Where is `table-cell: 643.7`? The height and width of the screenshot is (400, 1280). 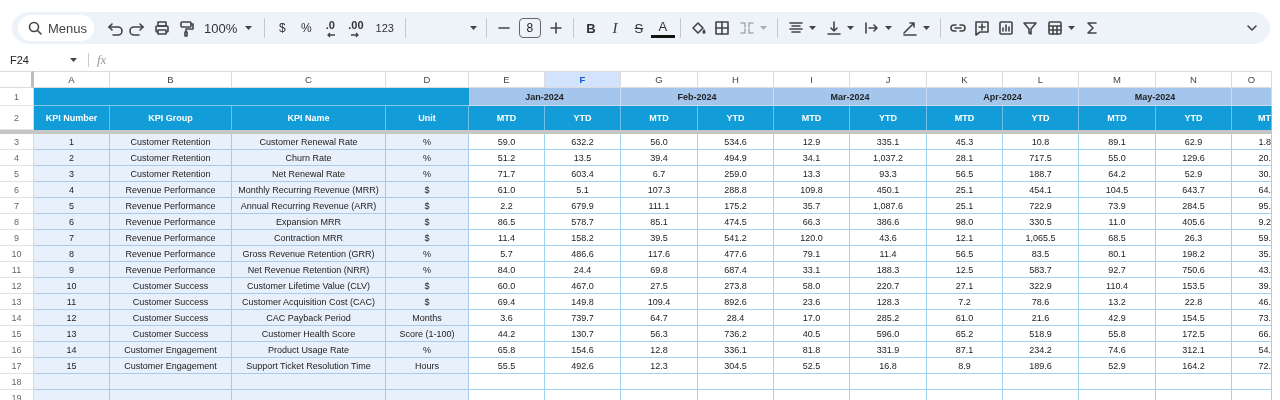 table-cell: 643.7 is located at coordinates (1194, 190).